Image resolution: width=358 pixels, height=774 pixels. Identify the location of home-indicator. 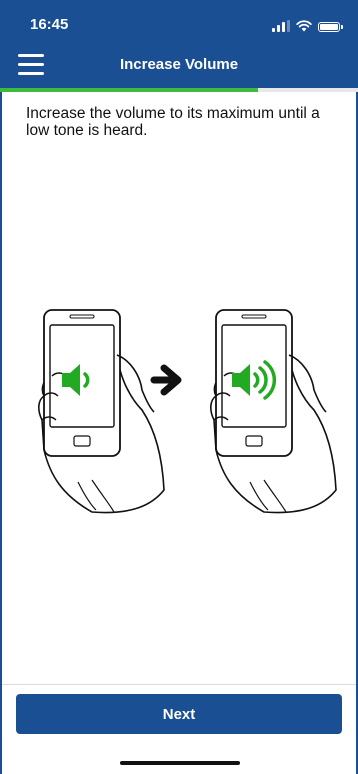
(180, 763).